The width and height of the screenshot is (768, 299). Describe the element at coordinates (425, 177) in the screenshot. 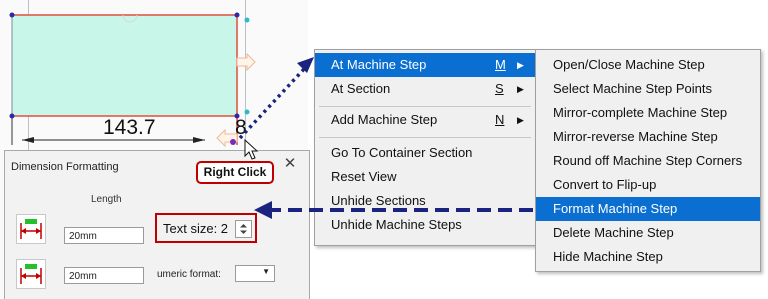

I see `menu-item-reset-view: Reset View` at that location.